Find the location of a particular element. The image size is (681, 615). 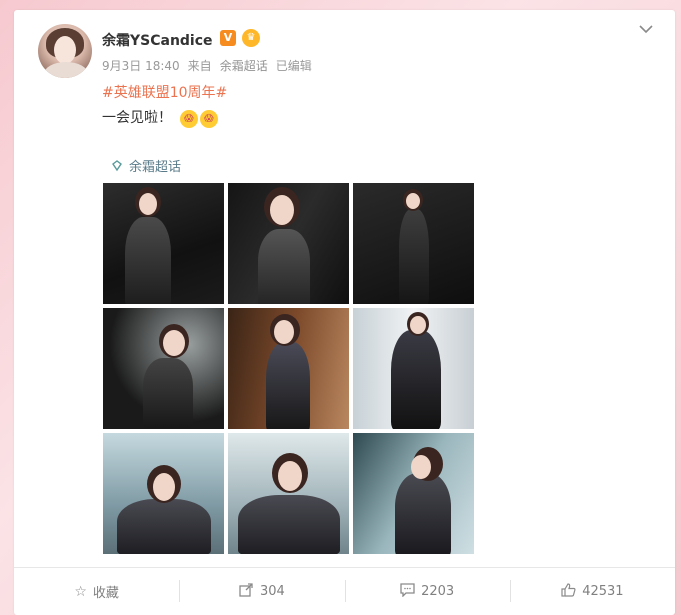

star-icon: ☆ is located at coordinates (80, 591).